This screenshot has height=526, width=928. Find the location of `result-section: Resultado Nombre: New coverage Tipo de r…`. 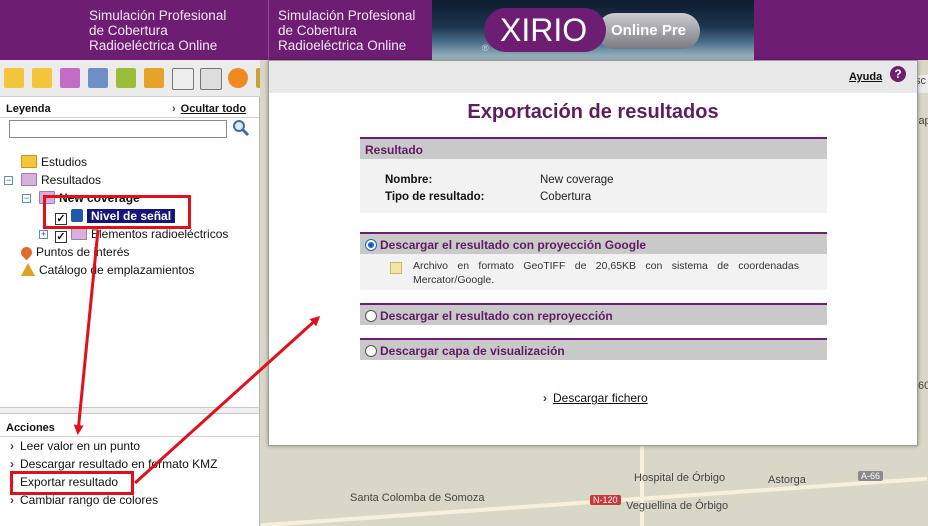

result-section: Resultado Nombre: New coverage Tipo de r… is located at coordinates (593, 175).